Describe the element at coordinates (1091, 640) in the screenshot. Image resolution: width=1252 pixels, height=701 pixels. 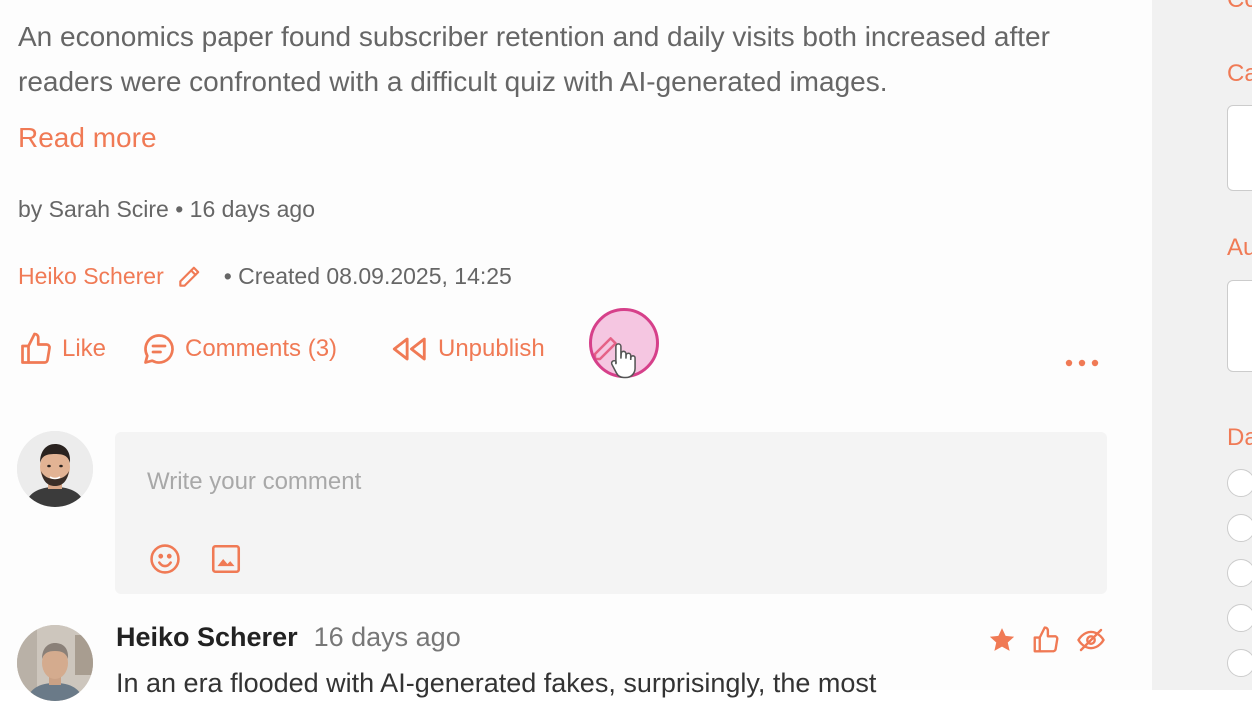
I see `eye-off-icon` at that location.